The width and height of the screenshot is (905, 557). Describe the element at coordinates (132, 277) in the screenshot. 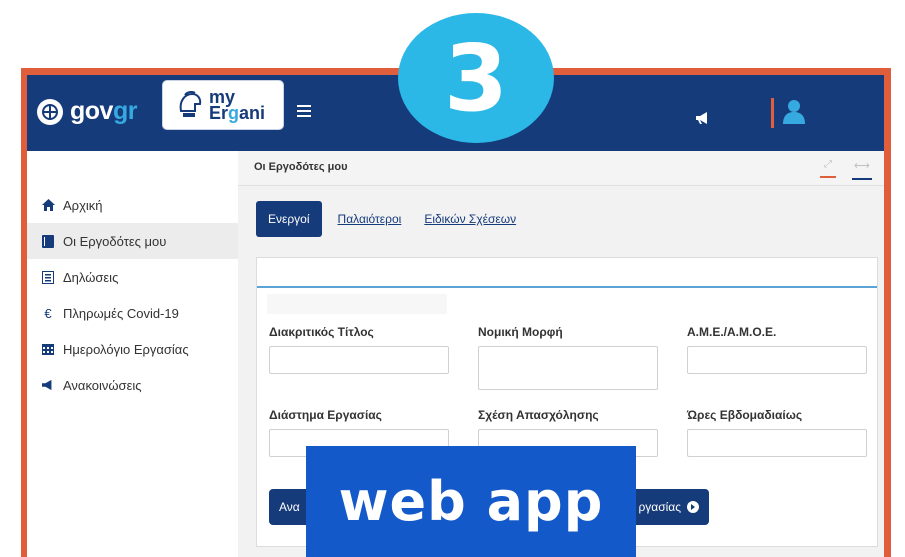

I see `sidebar-item-declarations: Δηλώσεις` at that location.